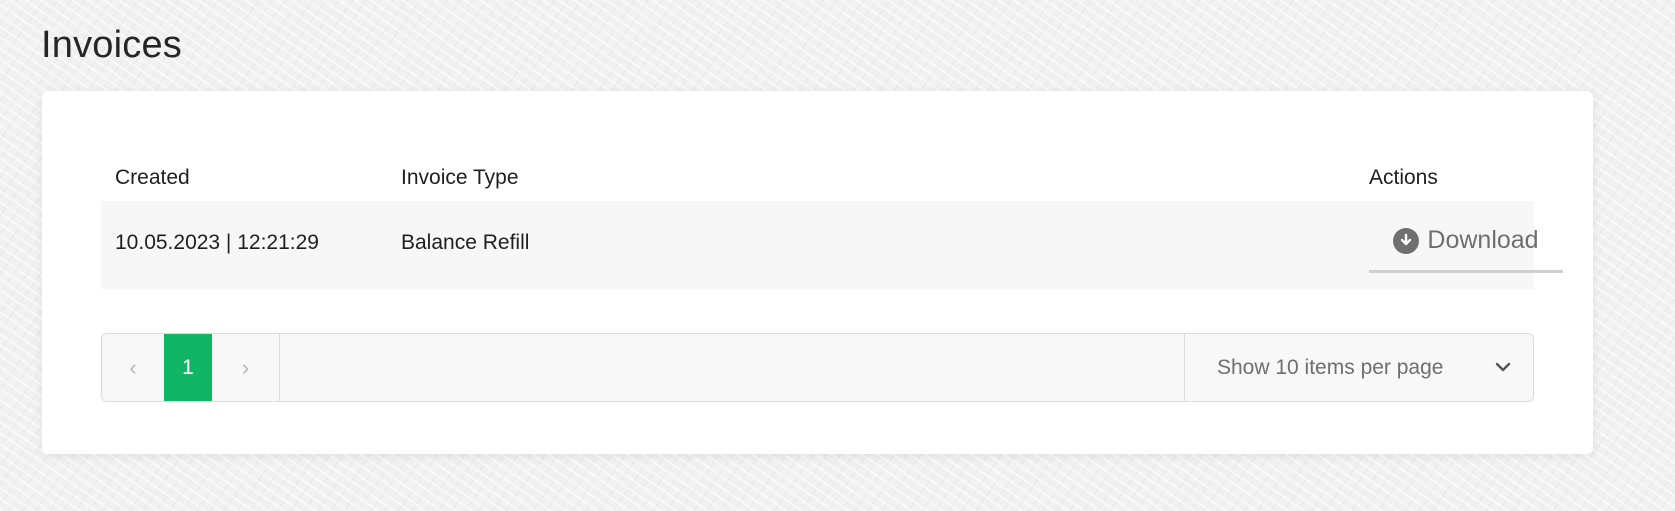  What do you see at coordinates (817, 172) in the screenshot?
I see `table-header: Created Invoice Type Actions` at bounding box center [817, 172].